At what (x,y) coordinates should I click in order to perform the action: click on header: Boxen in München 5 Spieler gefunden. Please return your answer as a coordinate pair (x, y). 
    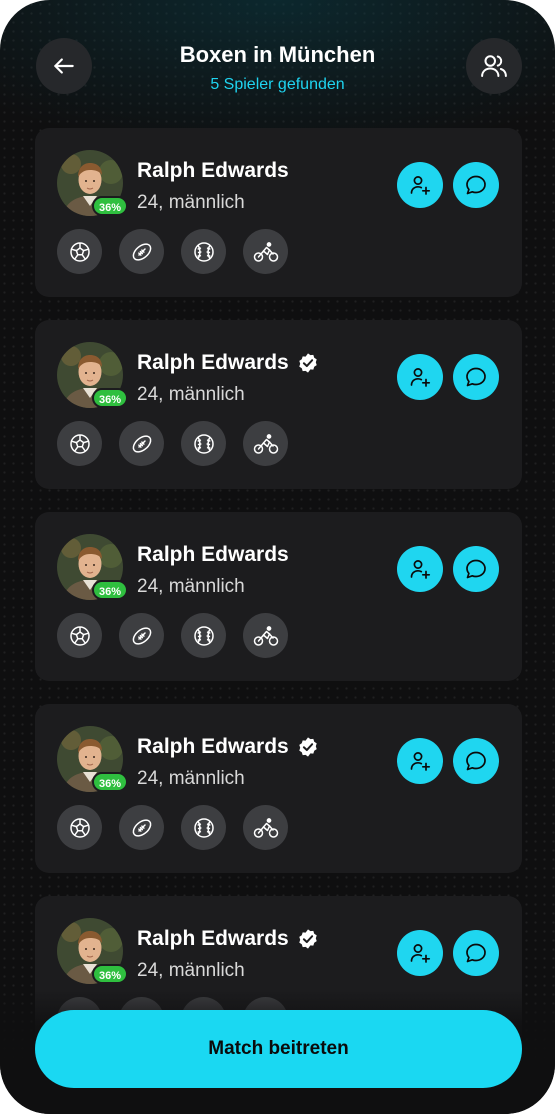
    Looking at the image, I should click on (277, 60).